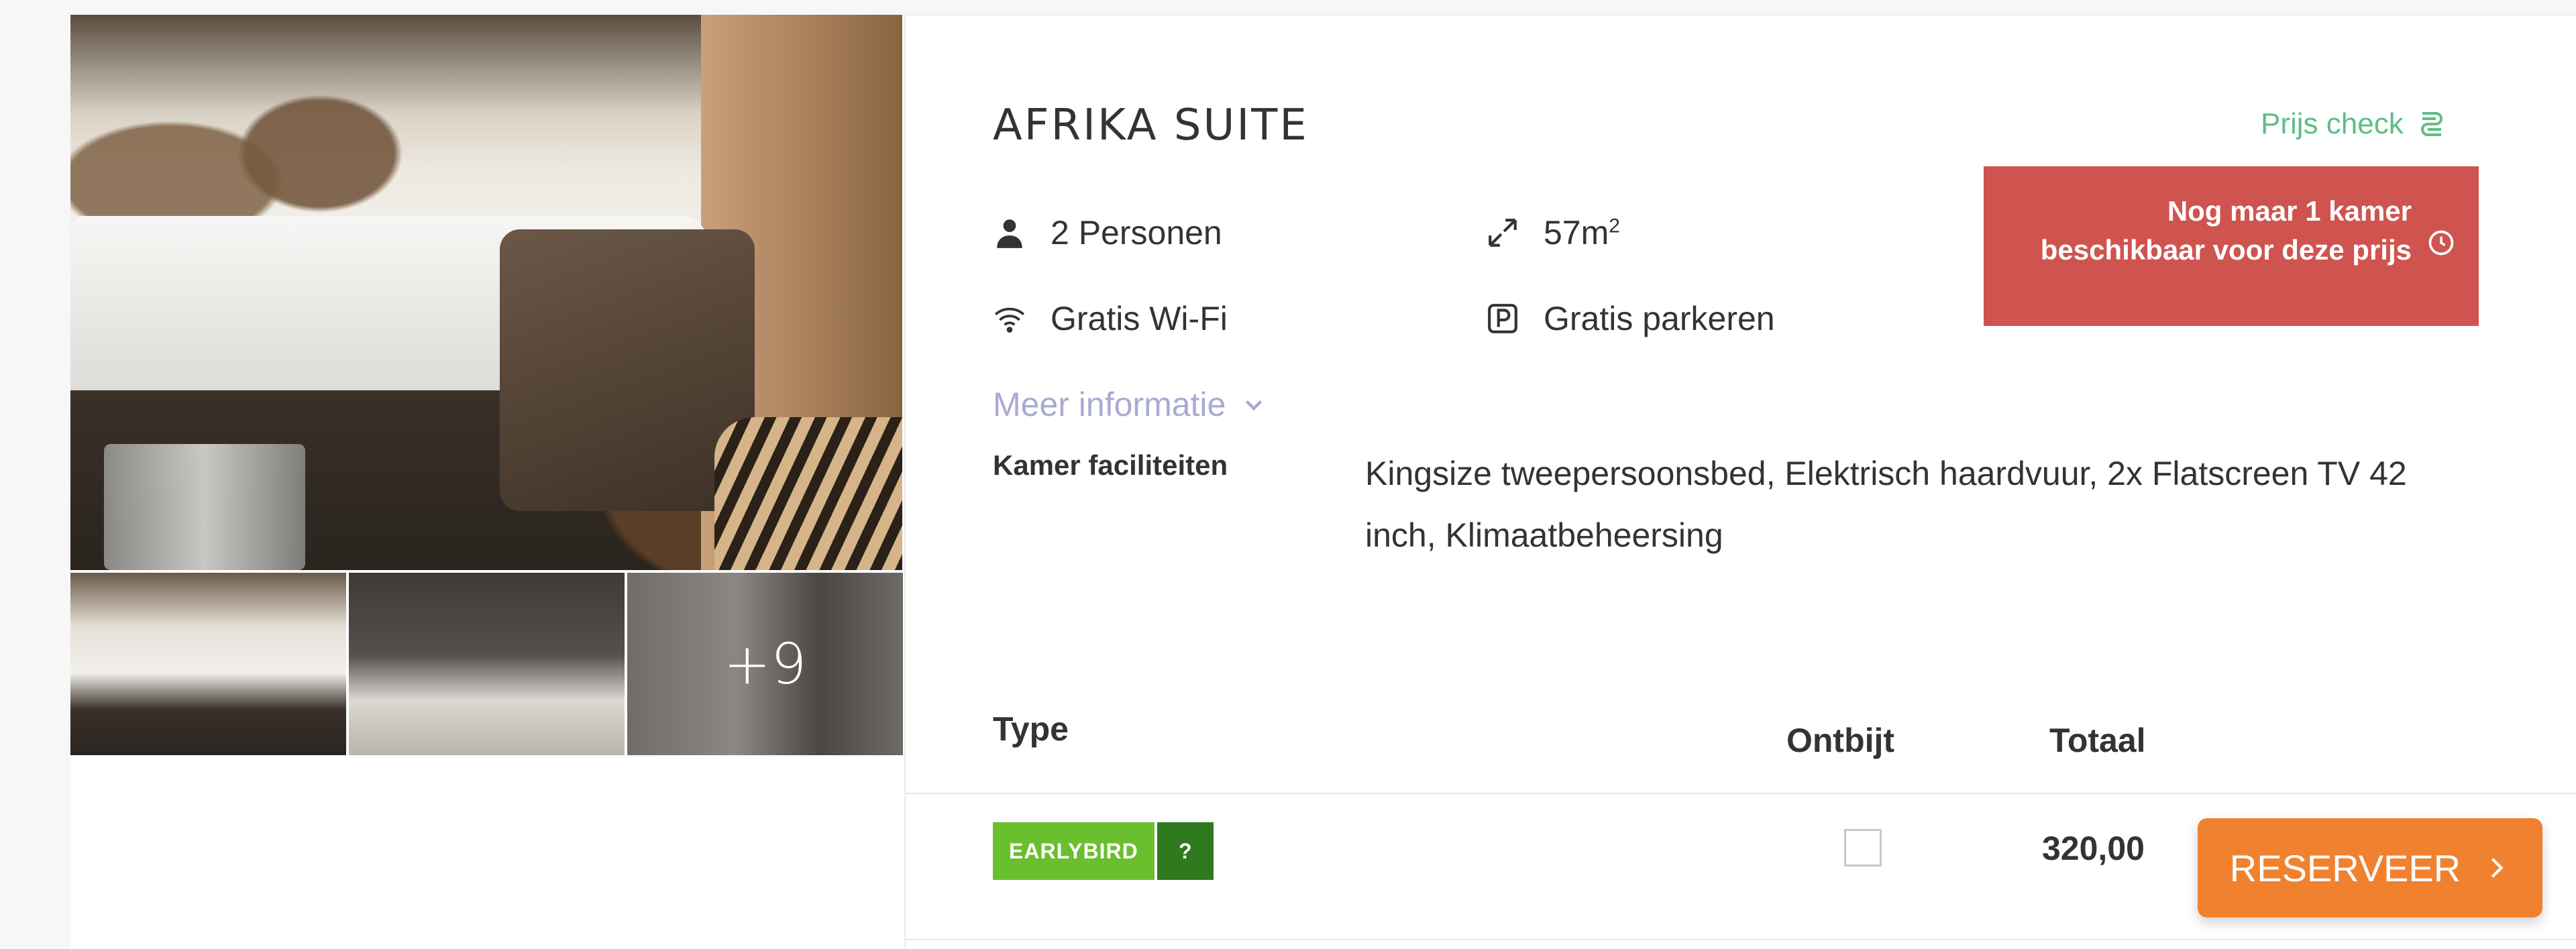  I want to click on facilities-label: Kamer faciliteiten, so click(1110, 465).